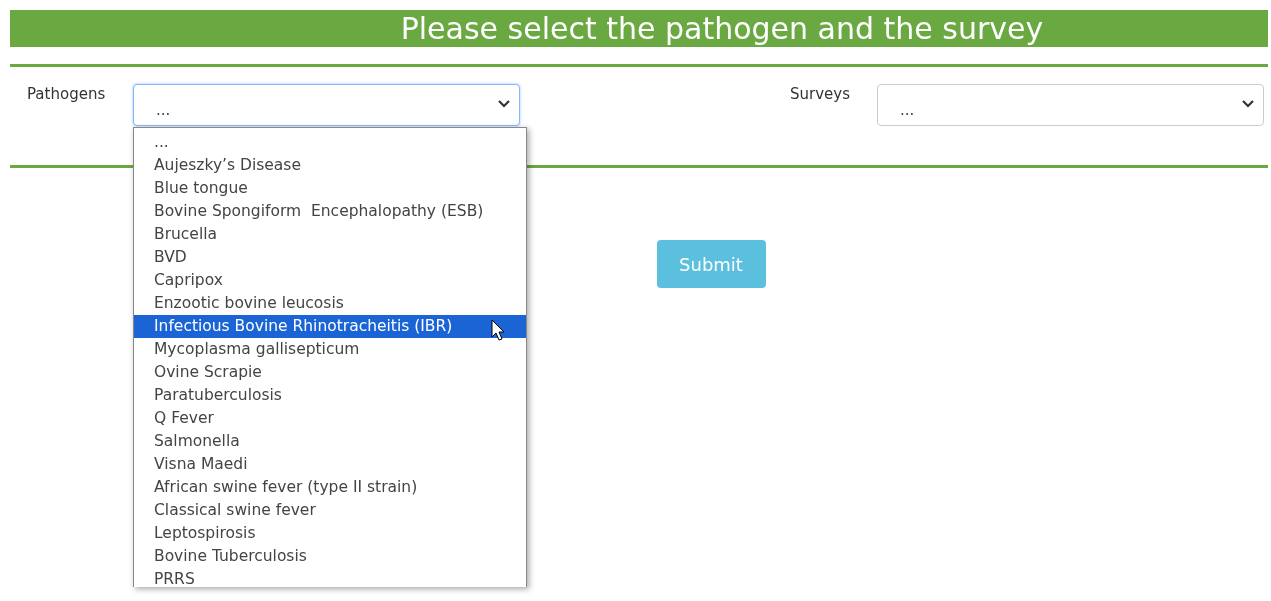  What do you see at coordinates (820, 94) in the screenshot?
I see `field-label: Surveys` at bounding box center [820, 94].